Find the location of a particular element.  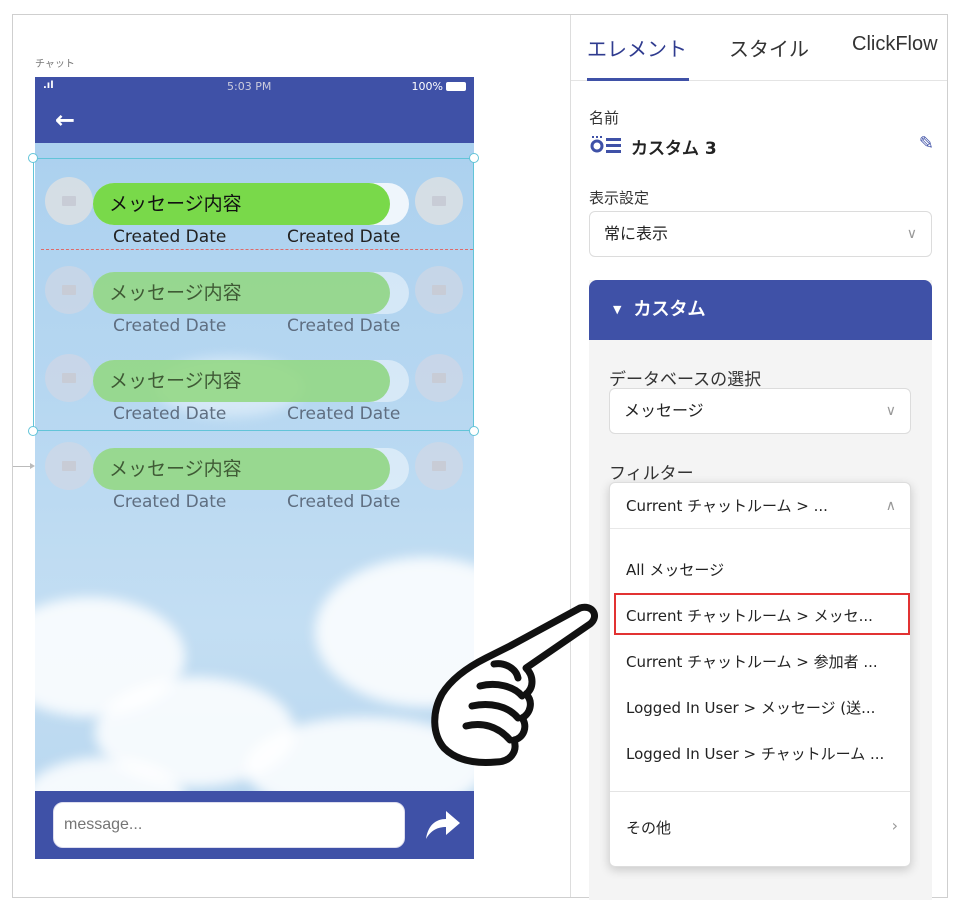

tab-style: スタイル is located at coordinates (769, 47).